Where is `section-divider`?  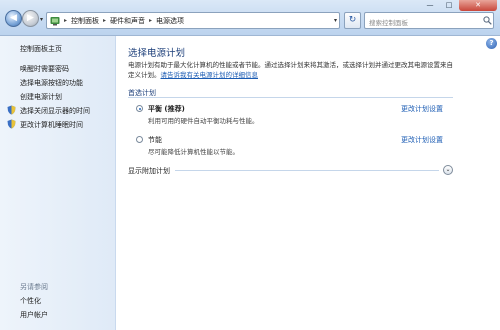 section-divider is located at coordinates (290, 97).